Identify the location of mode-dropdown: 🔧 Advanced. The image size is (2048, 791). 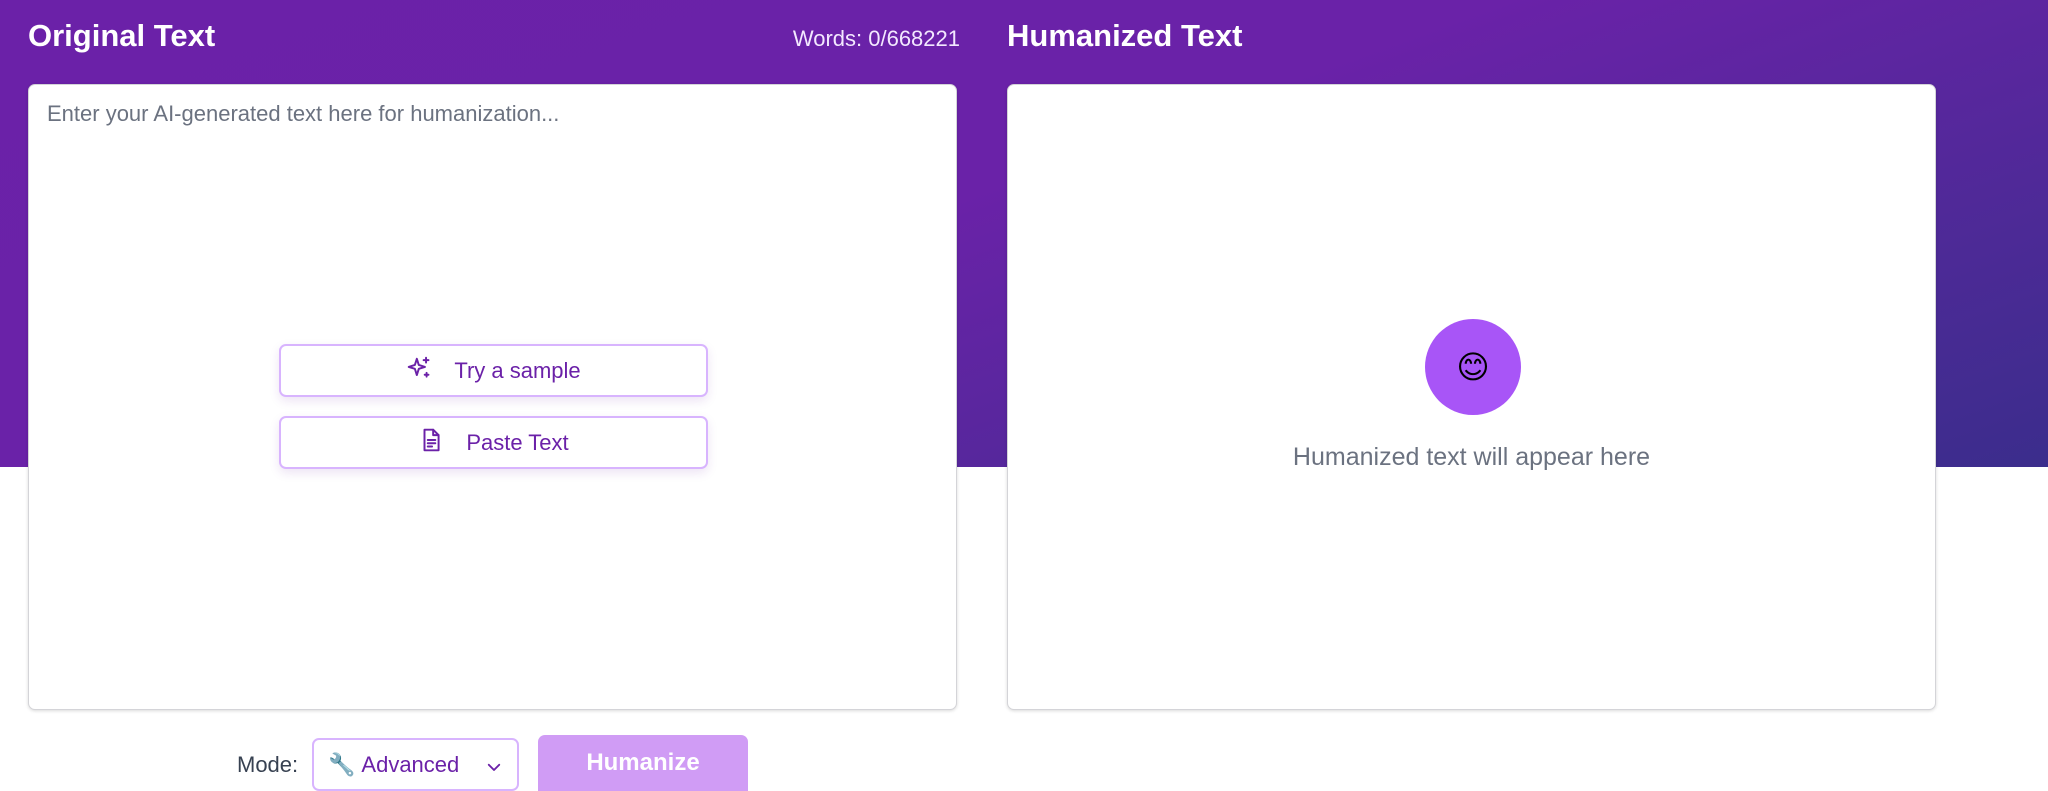
(415, 764).